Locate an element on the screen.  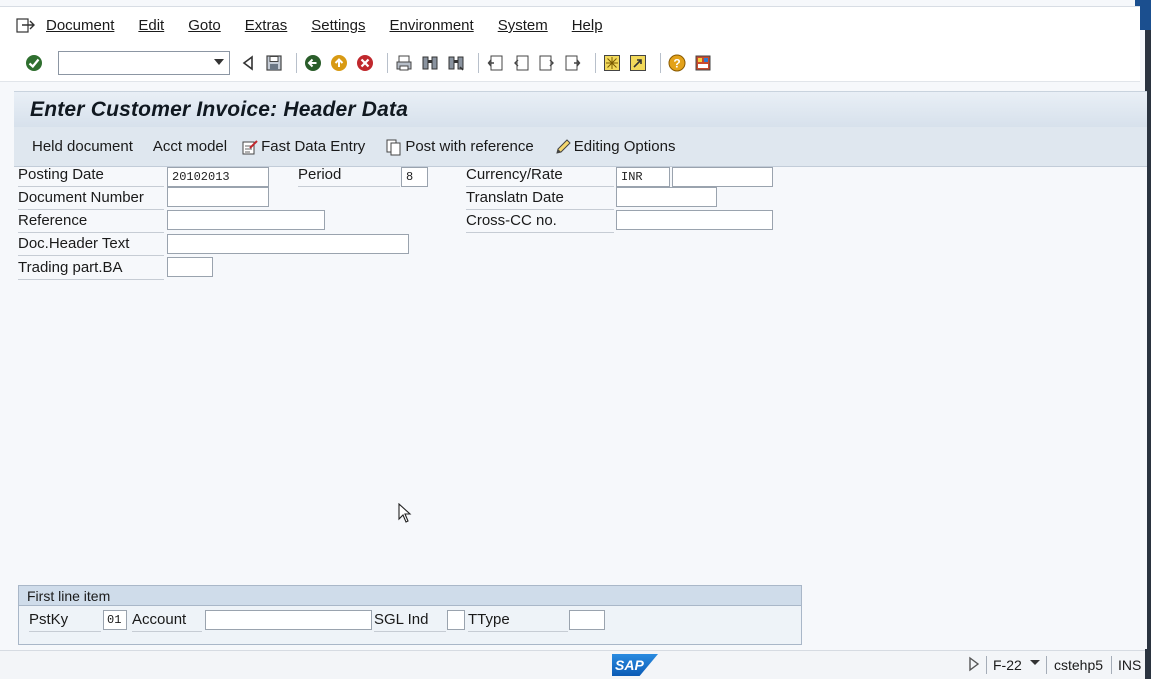
menu-extras-label: Extras is located at coordinates (266, 25).